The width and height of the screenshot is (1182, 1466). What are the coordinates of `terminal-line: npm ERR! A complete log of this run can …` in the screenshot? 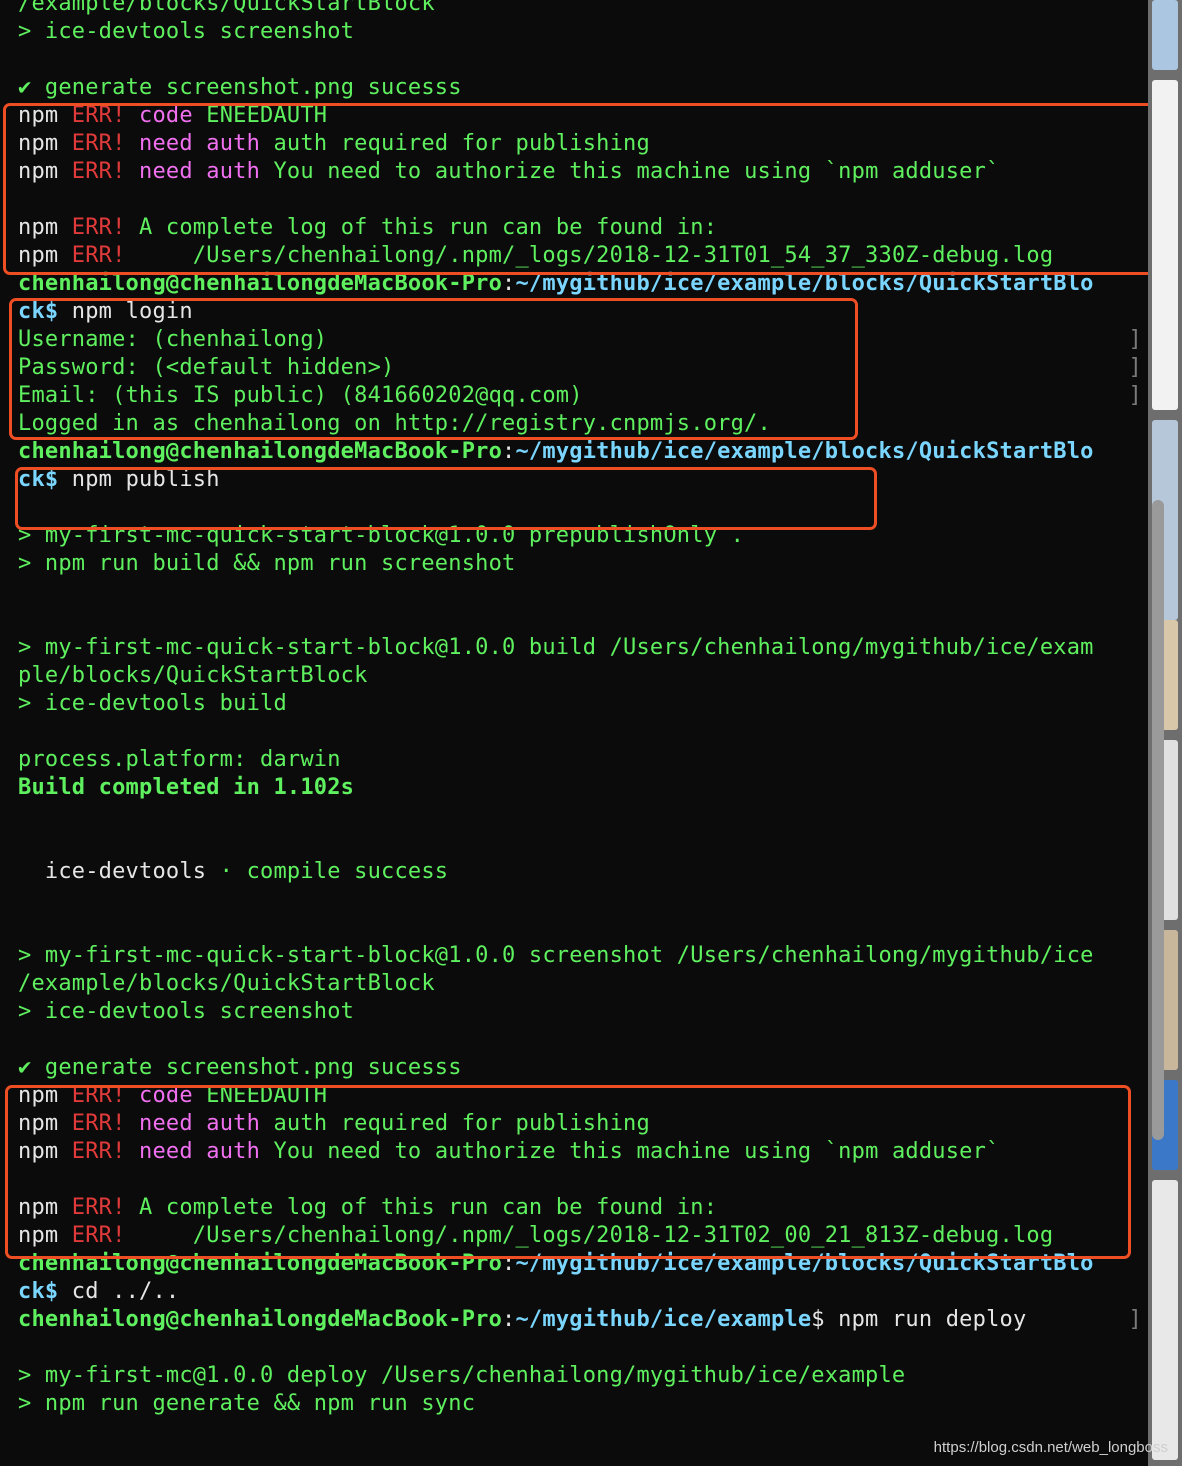 It's located at (574, 1208).